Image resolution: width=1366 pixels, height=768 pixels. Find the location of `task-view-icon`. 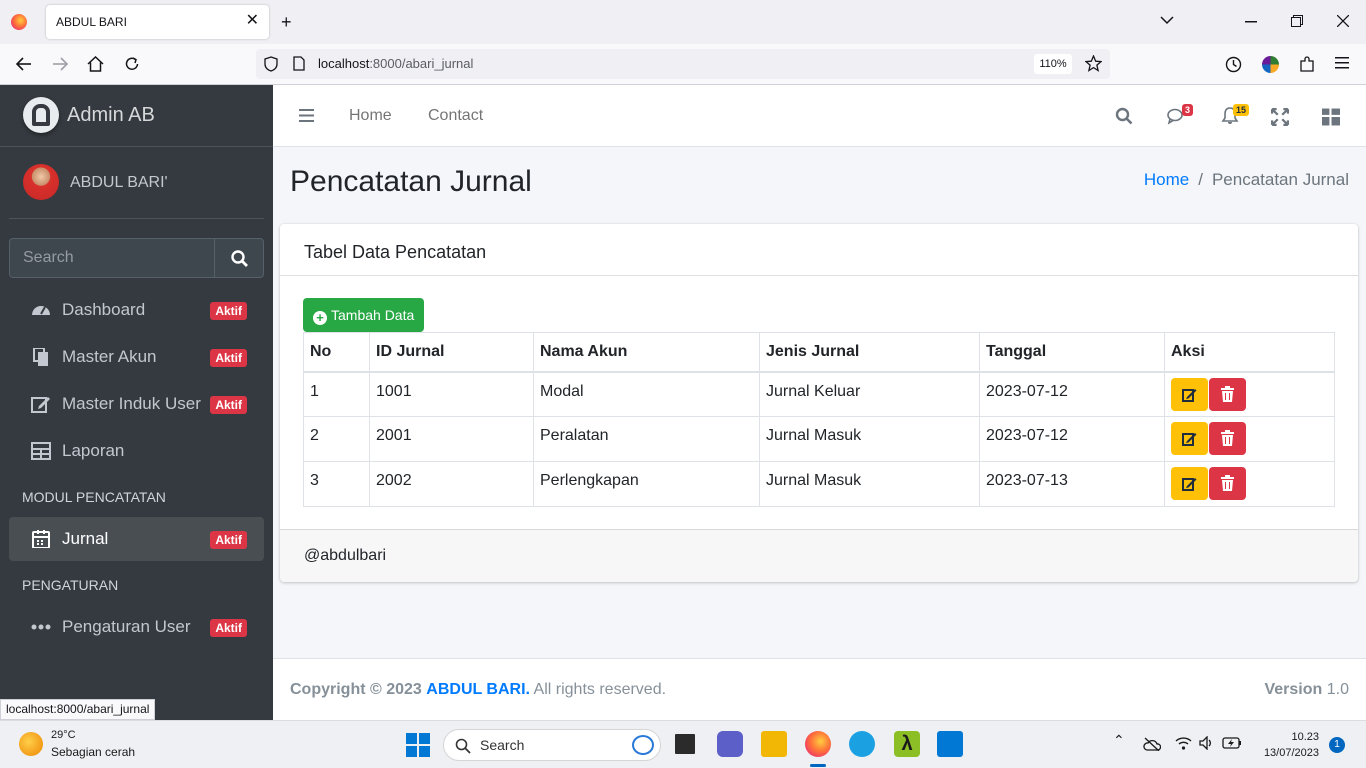

task-view-icon is located at coordinates (685, 744).